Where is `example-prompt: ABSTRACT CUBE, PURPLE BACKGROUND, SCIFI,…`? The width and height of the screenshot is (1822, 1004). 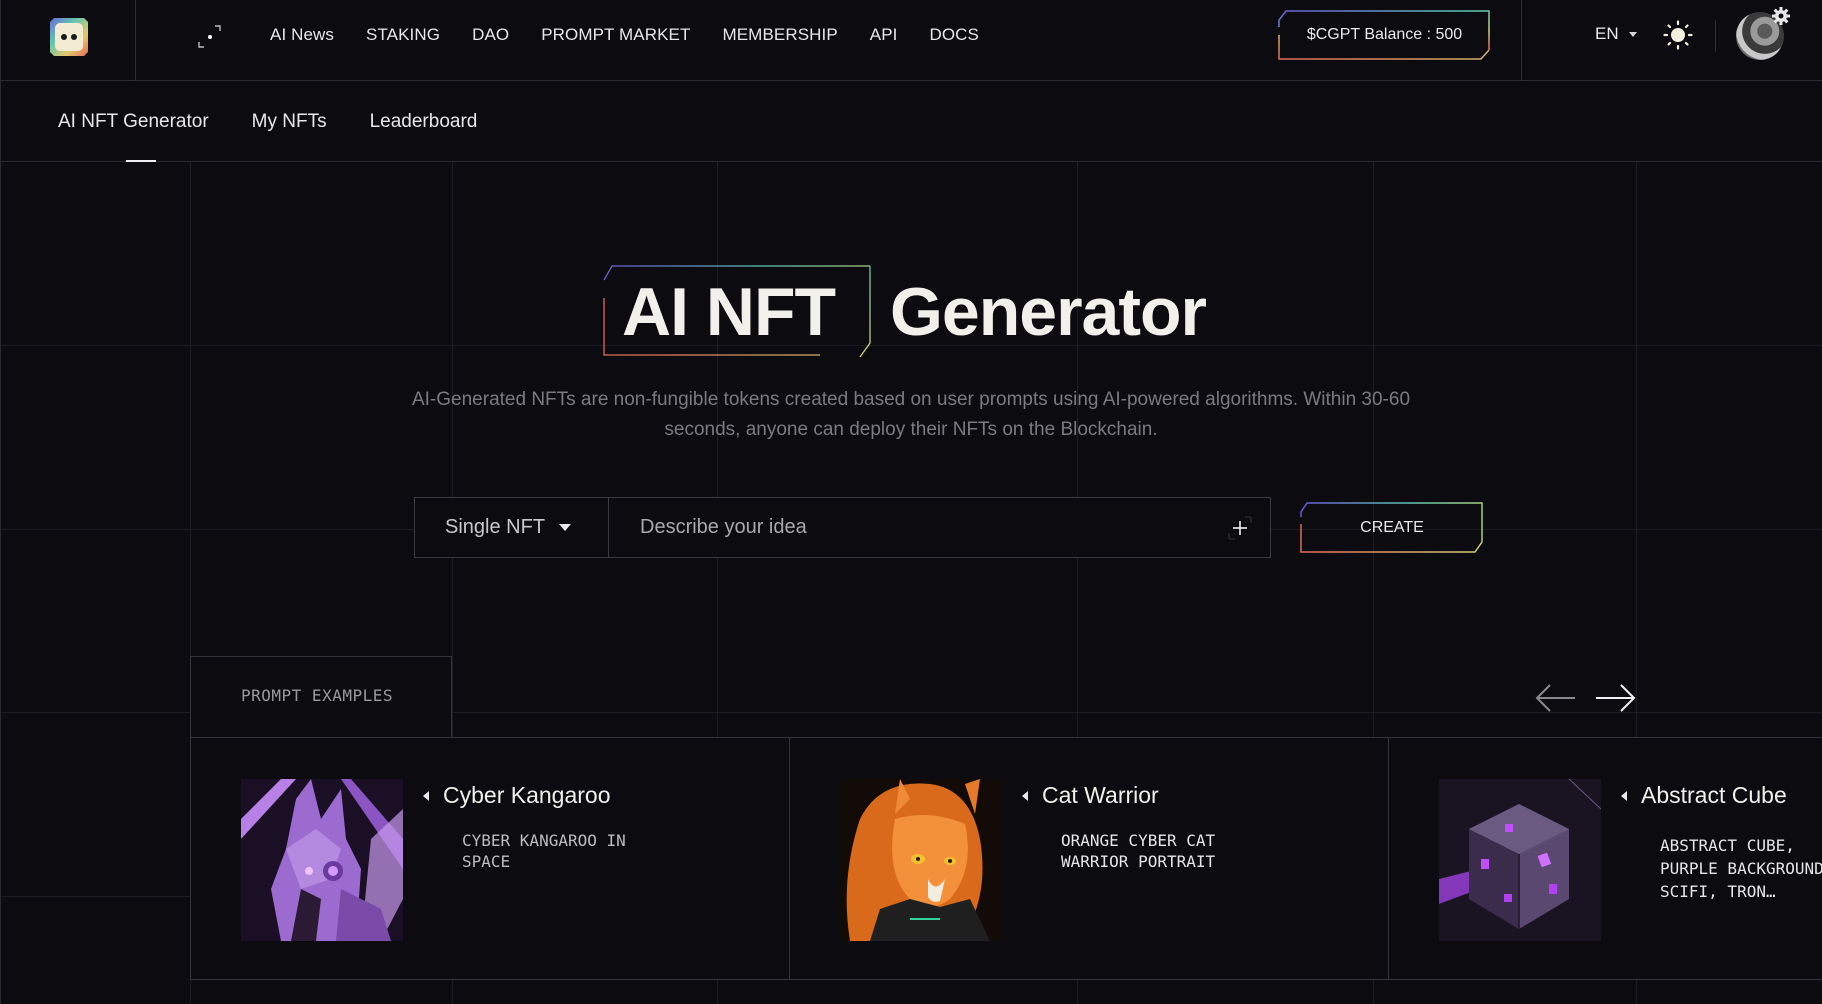 example-prompt: ABSTRACT CUBE, PURPLE BACKGROUND, SCIFI,… is located at coordinates (1741, 868).